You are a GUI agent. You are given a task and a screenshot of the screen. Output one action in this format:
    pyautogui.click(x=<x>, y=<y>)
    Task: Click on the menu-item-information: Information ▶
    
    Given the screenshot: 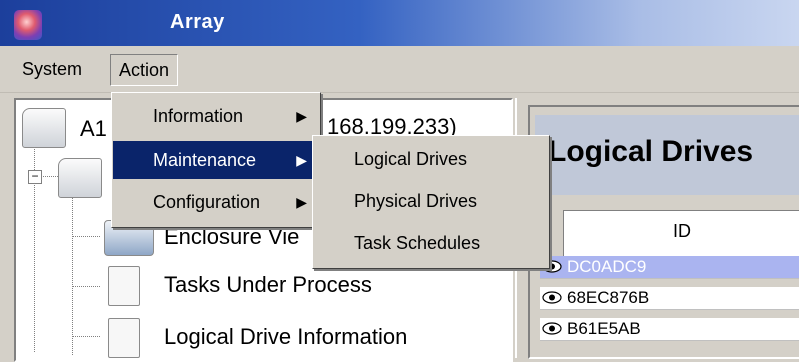 What is the action you would take?
    pyautogui.click(x=216, y=116)
    